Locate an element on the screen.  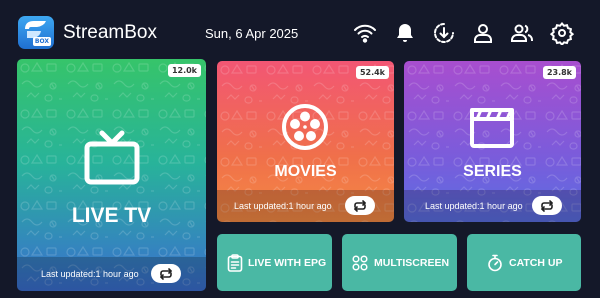
clipboard-icon is located at coordinates (235, 262).